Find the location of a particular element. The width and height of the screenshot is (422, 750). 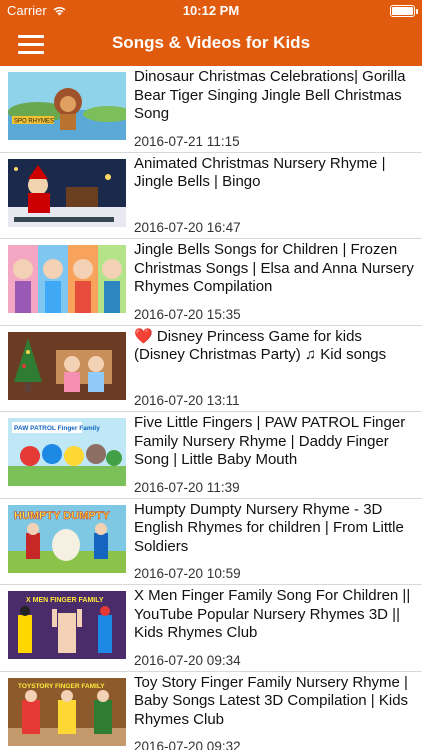

battery-fill is located at coordinates (402, 11).